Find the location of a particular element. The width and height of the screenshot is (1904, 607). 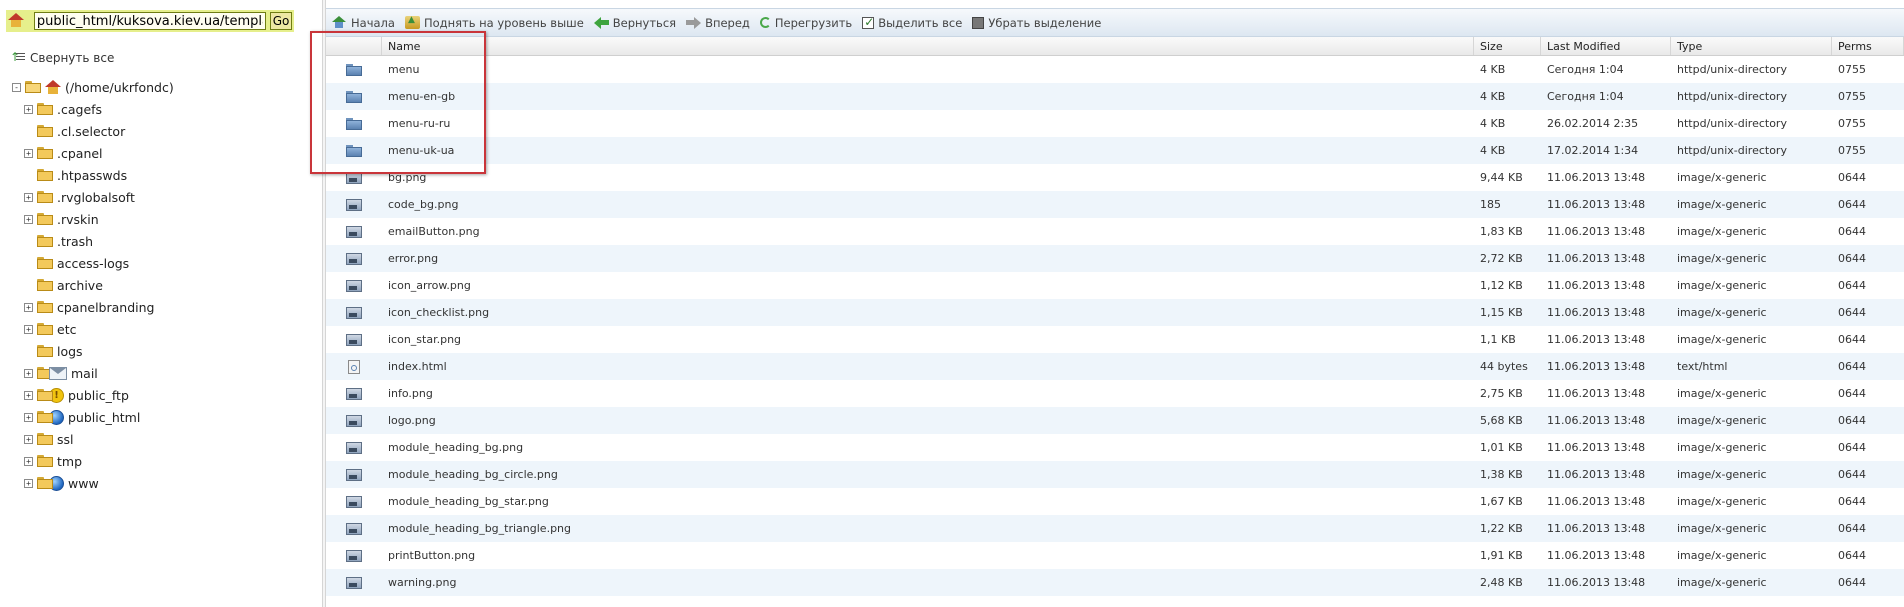

file-name-cell: icon_arrow.png is located at coordinates (928, 285).